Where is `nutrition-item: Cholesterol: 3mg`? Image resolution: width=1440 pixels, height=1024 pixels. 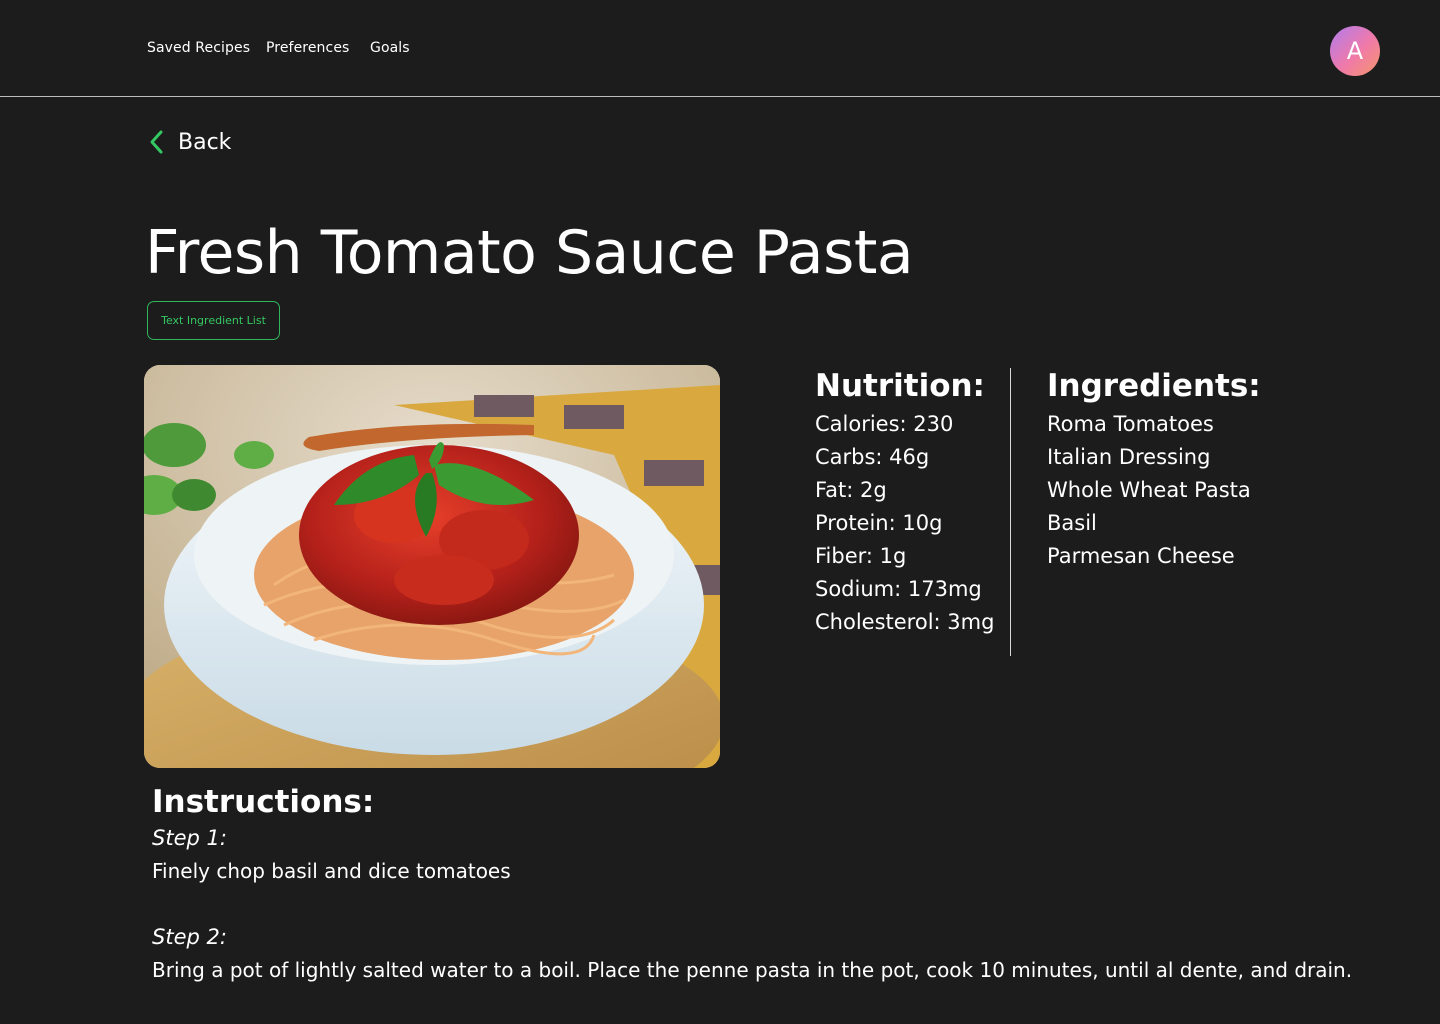 nutrition-item: Cholesterol: 3mg is located at coordinates (905, 622).